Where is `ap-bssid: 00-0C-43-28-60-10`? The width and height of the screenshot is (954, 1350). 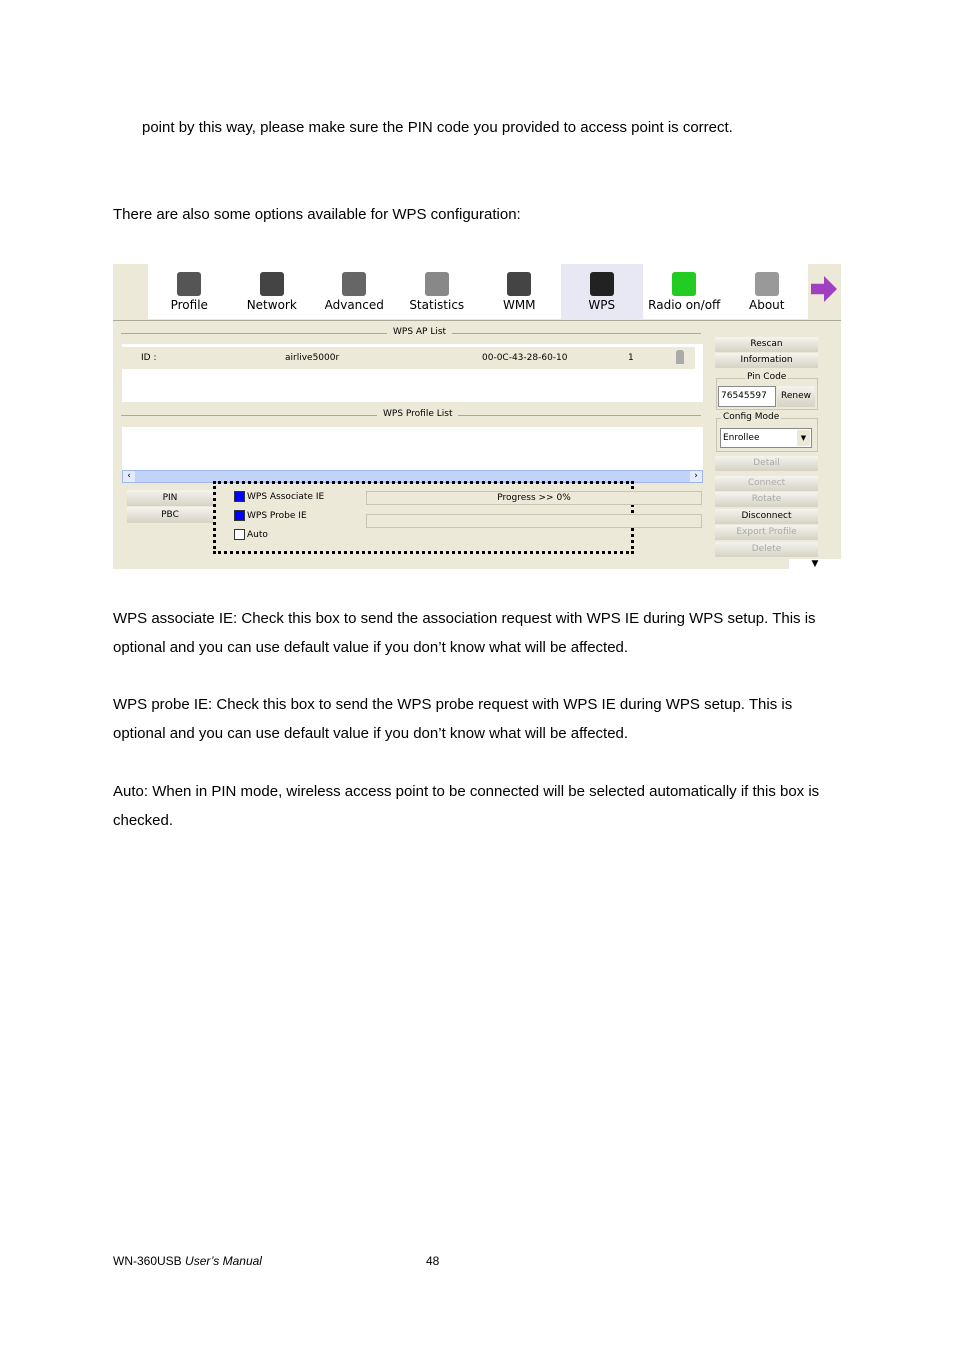 ap-bssid: 00-0C-43-28-60-10 is located at coordinates (525, 358).